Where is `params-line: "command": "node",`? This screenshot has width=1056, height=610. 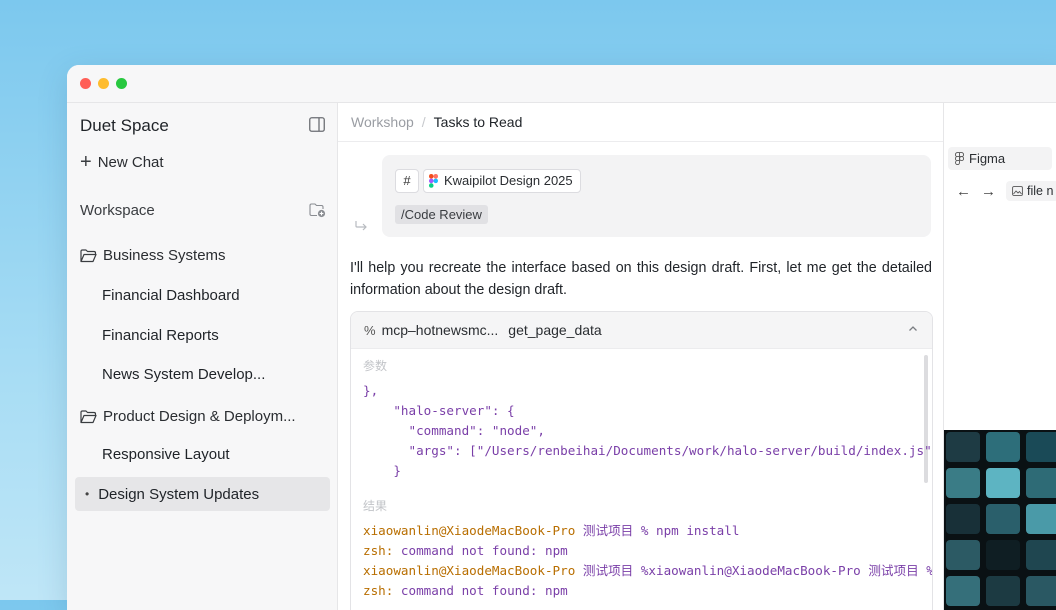
params-line: "command": "node", is located at coordinates (454, 430).